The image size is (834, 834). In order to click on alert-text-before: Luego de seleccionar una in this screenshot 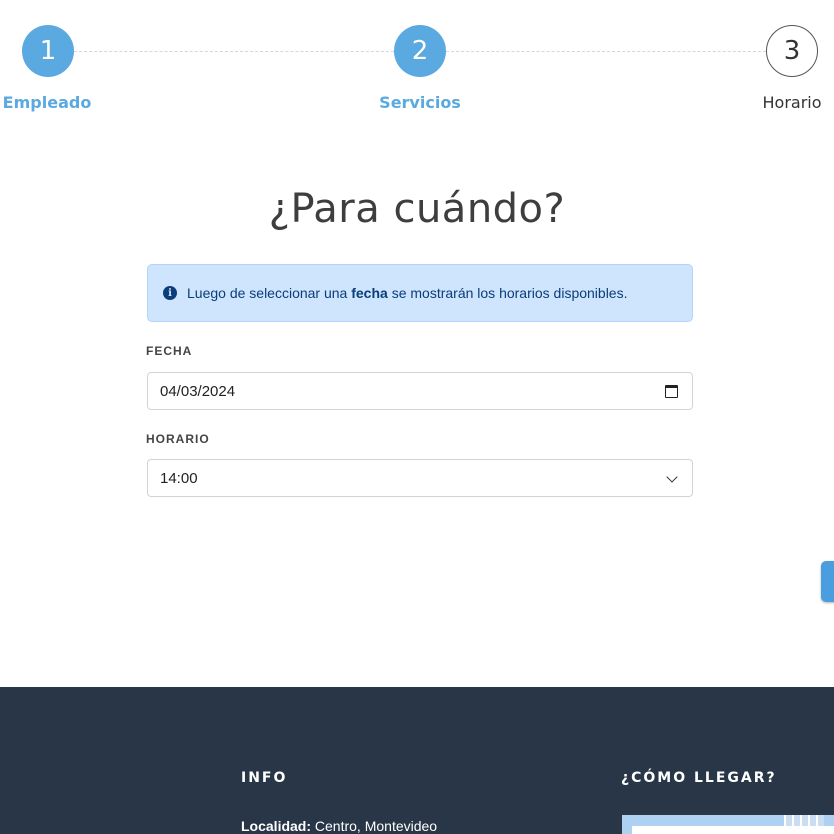, I will do `click(269, 293)`.